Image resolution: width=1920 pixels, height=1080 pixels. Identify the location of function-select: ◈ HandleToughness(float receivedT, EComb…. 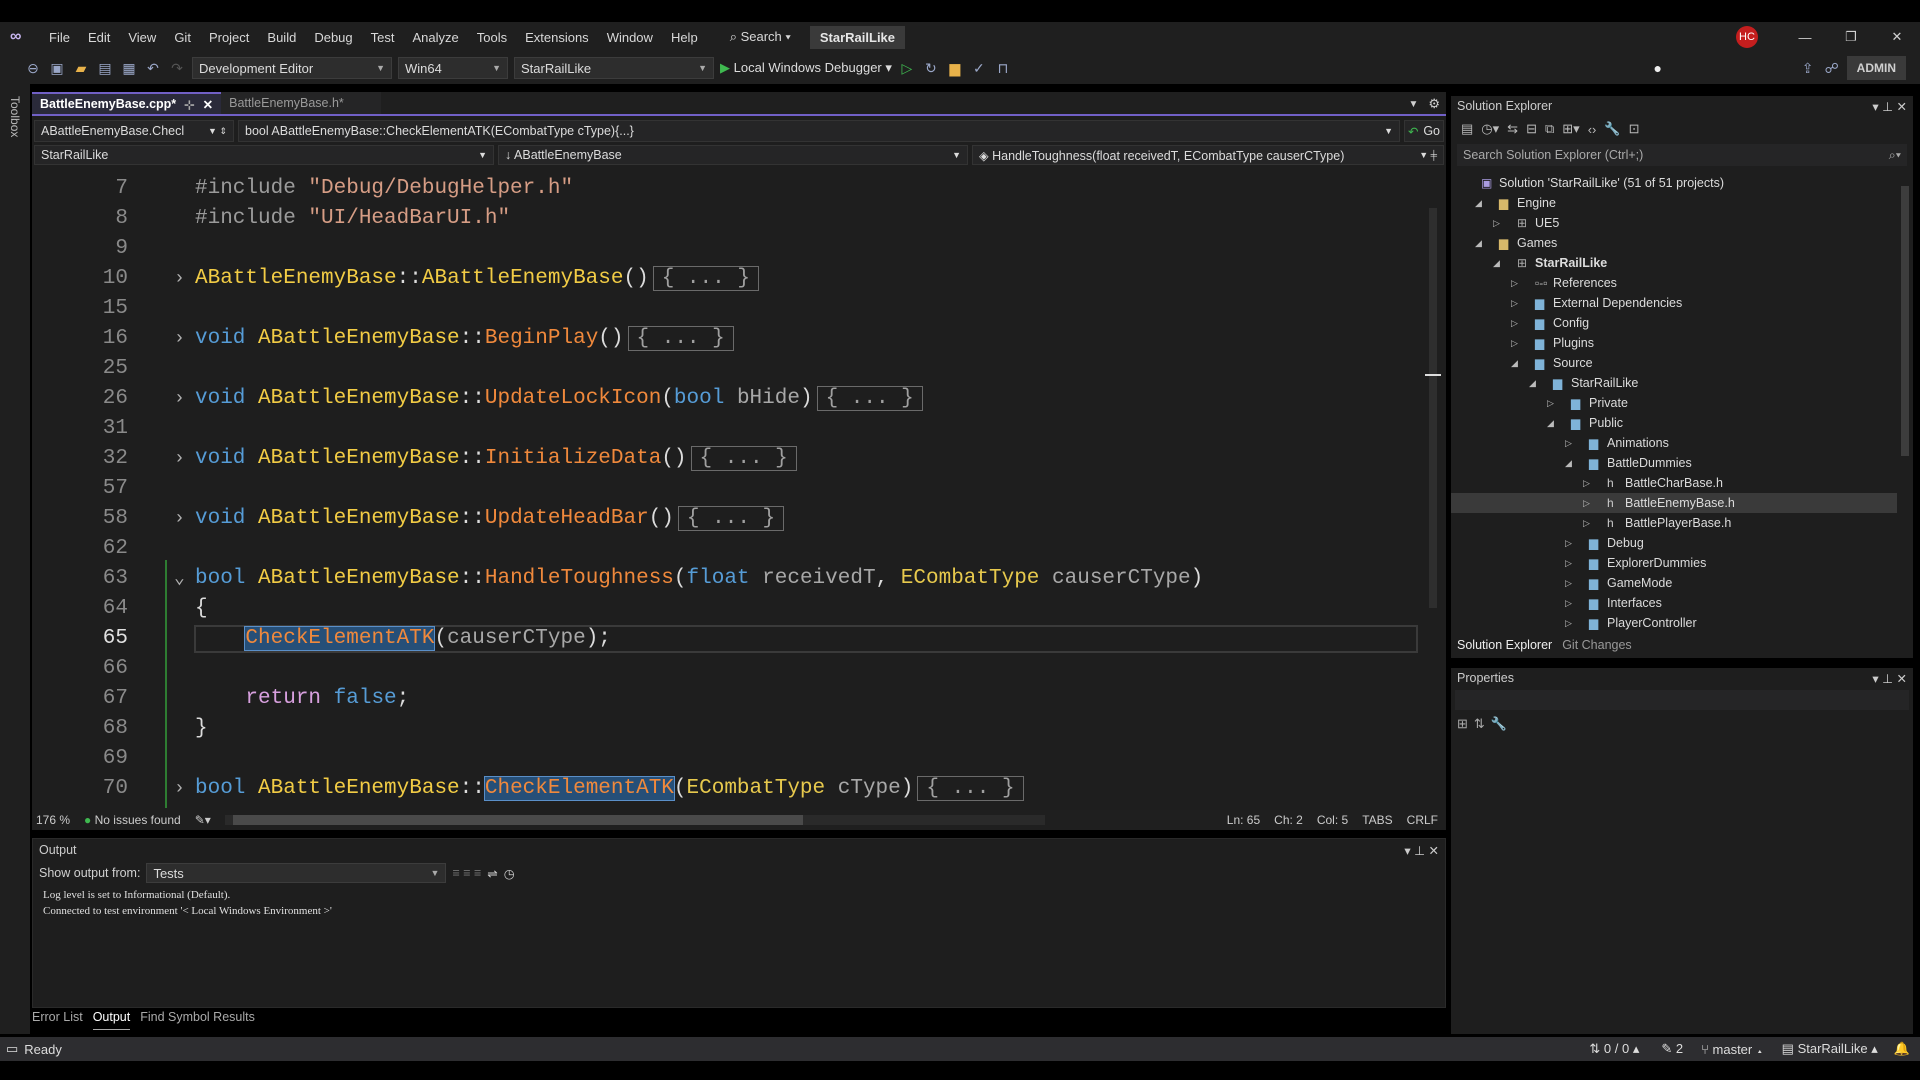
(1208, 155).